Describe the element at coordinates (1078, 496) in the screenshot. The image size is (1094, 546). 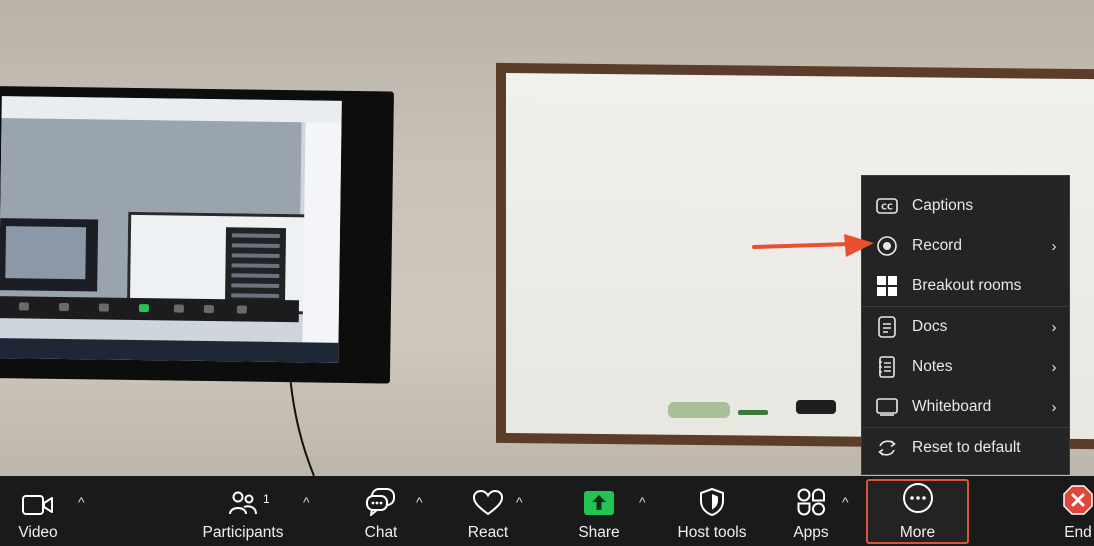
I see `end-meeting-icon` at that location.